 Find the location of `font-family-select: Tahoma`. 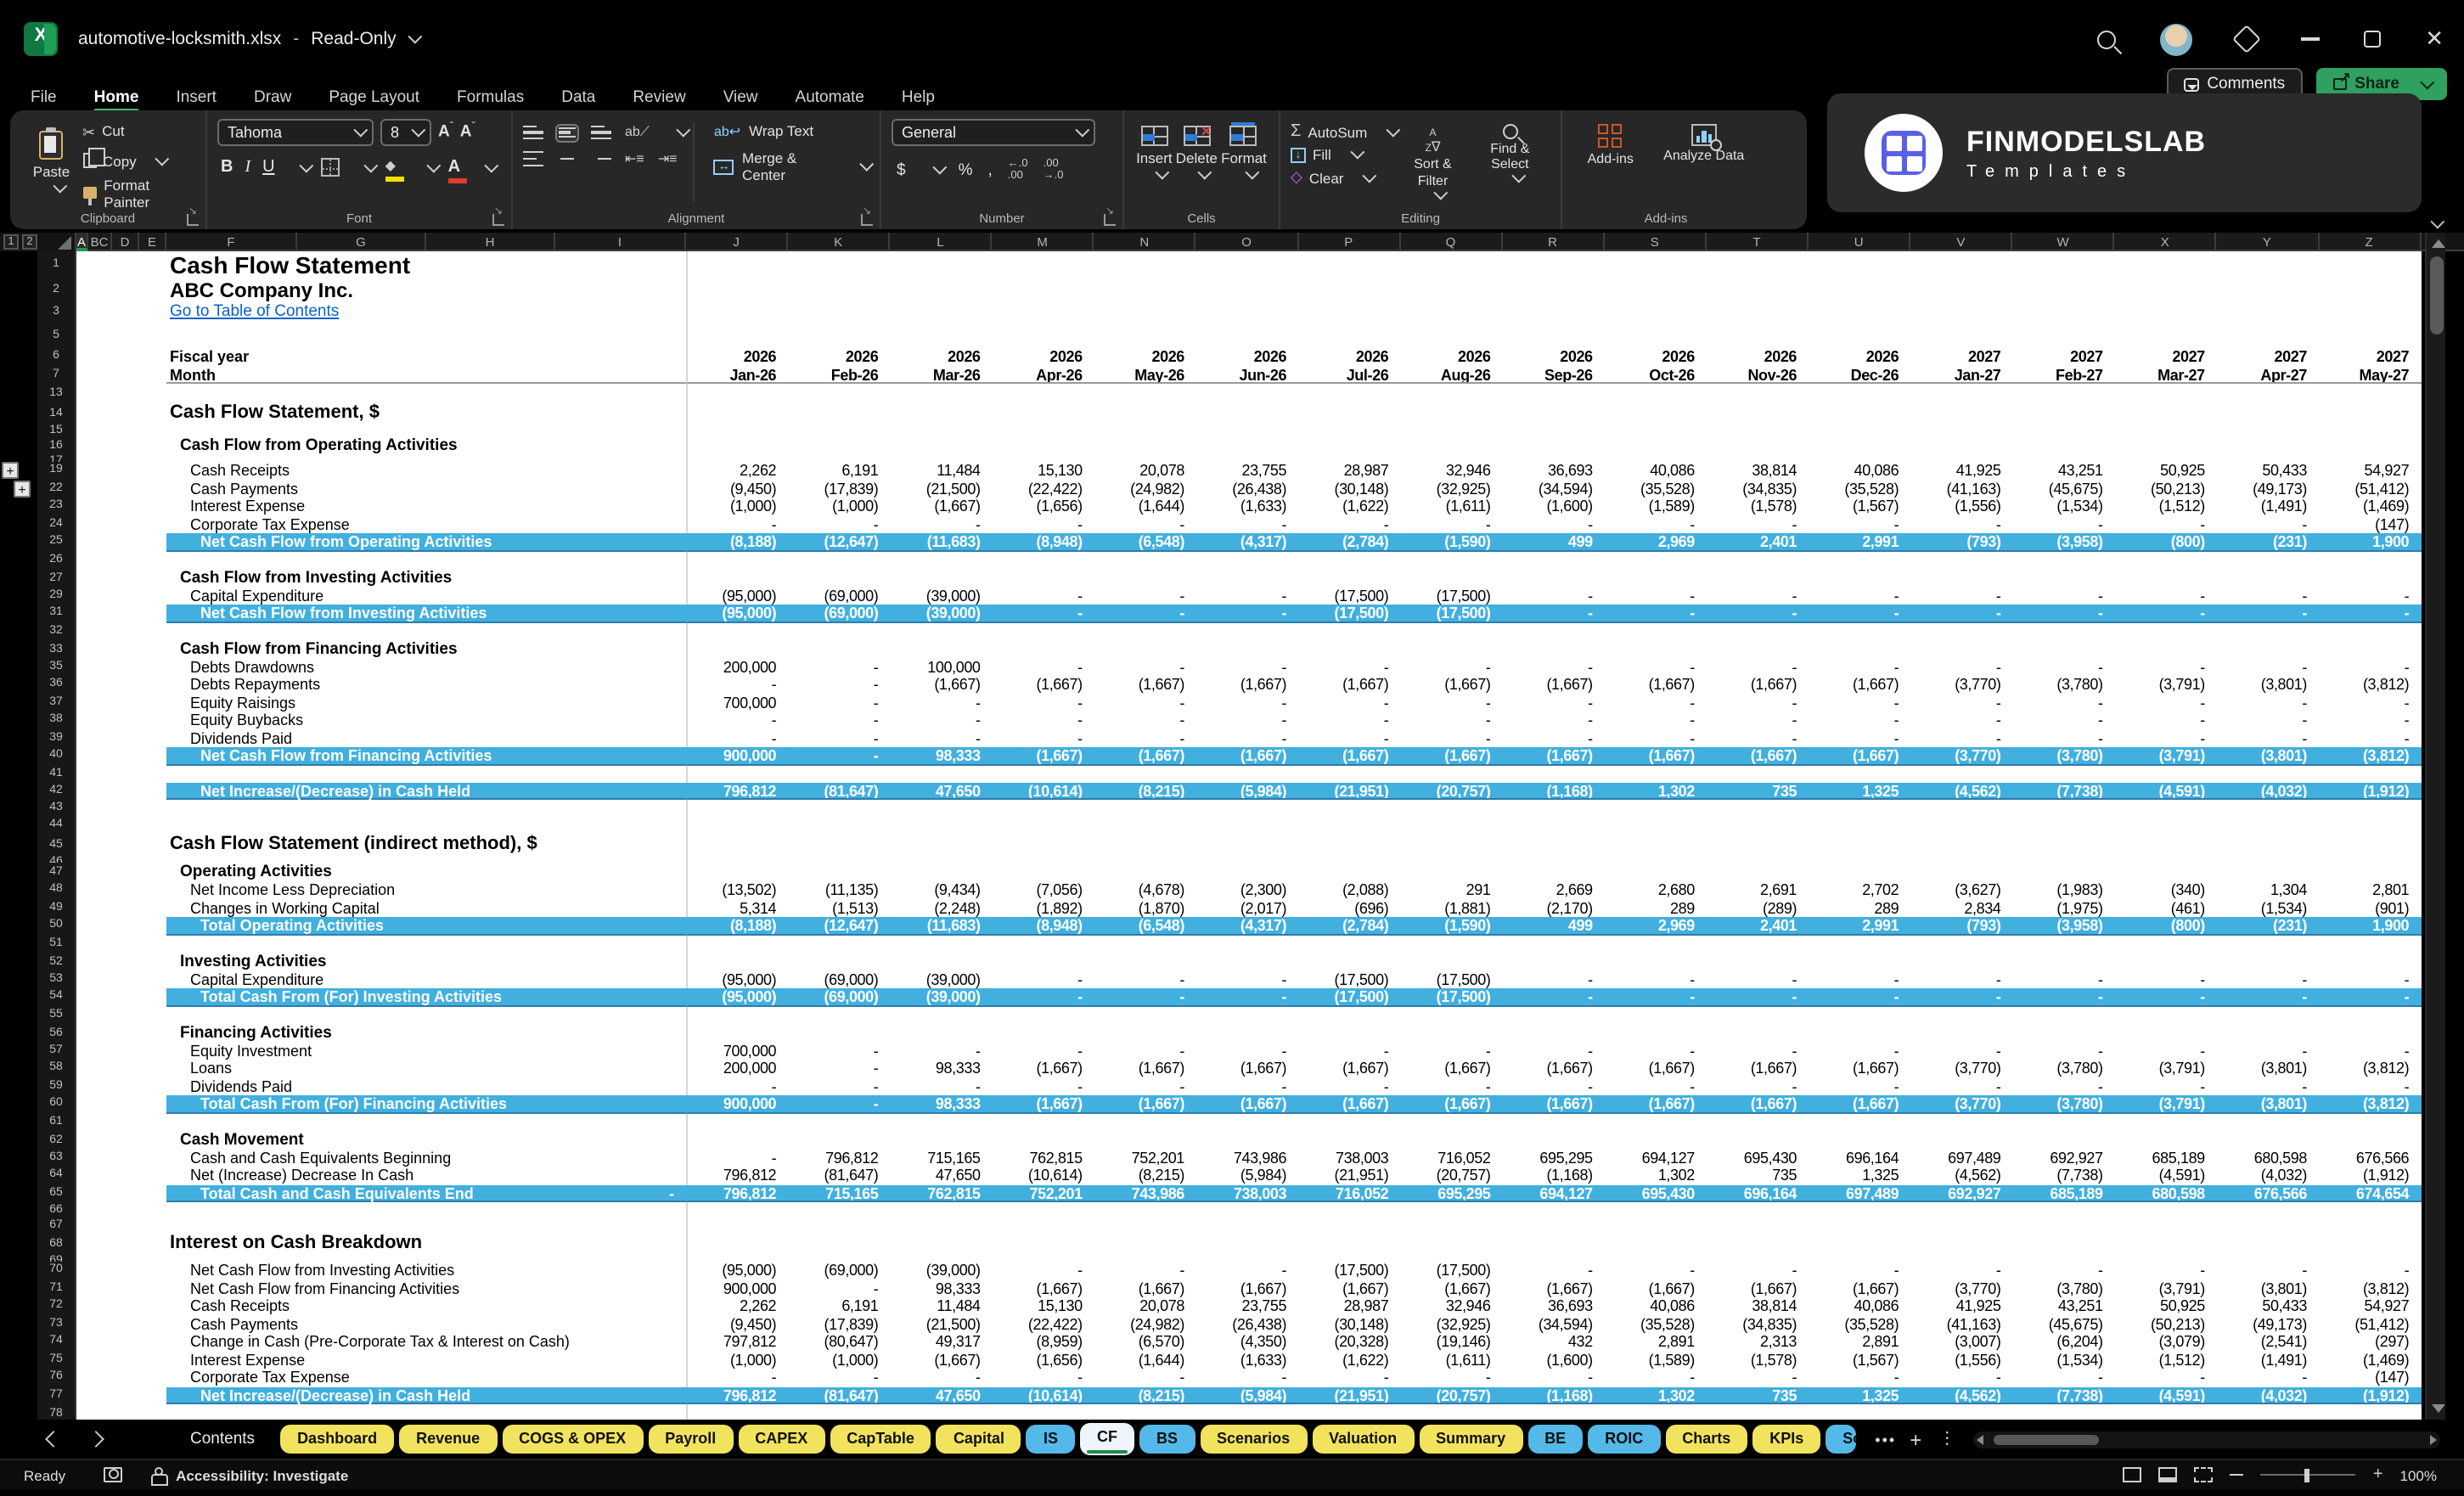

font-family-select: Tahoma is located at coordinates (295, 132).